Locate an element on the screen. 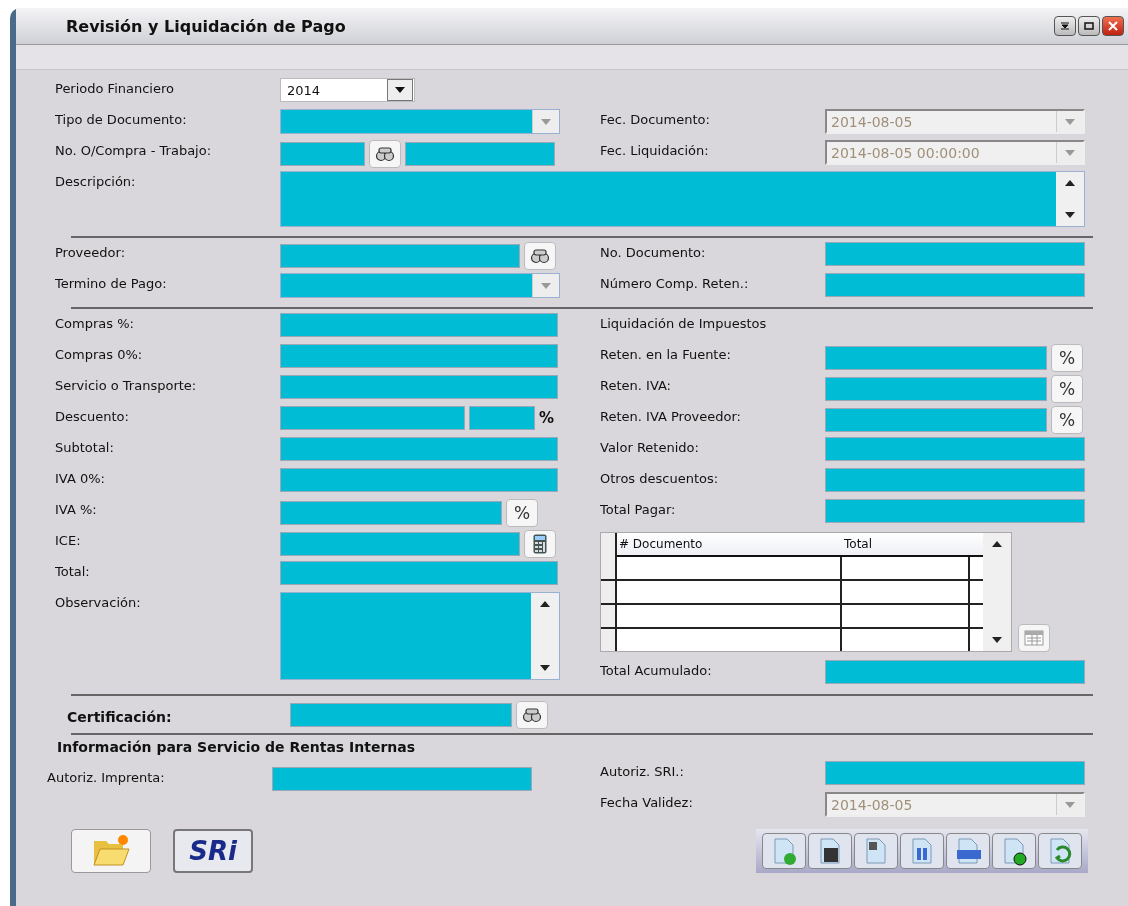 This screenshot has height=906, width=1128. window-title: Revisión y Liquidación de Pago is located at coordinates (206, 26).